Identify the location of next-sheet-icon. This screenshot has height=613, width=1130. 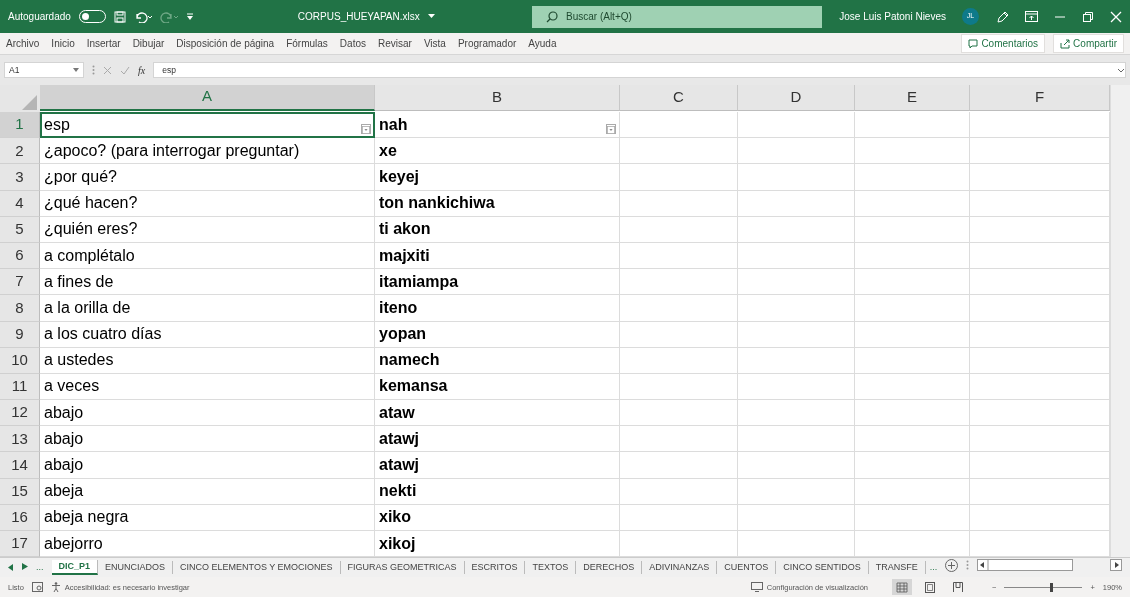
(25, 566).